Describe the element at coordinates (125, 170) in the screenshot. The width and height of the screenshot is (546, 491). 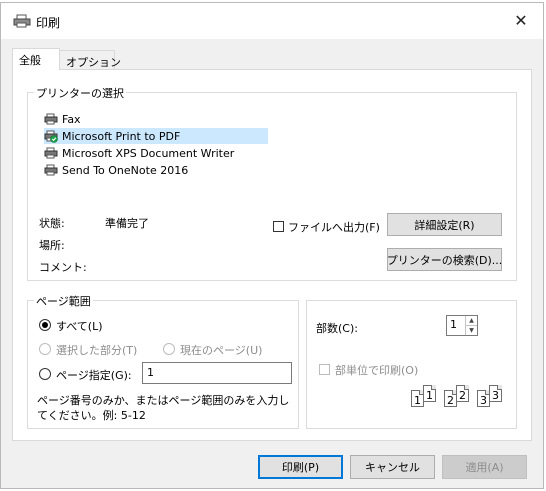
I see `printer-item-label: Send To OneNote 2016` at that location.